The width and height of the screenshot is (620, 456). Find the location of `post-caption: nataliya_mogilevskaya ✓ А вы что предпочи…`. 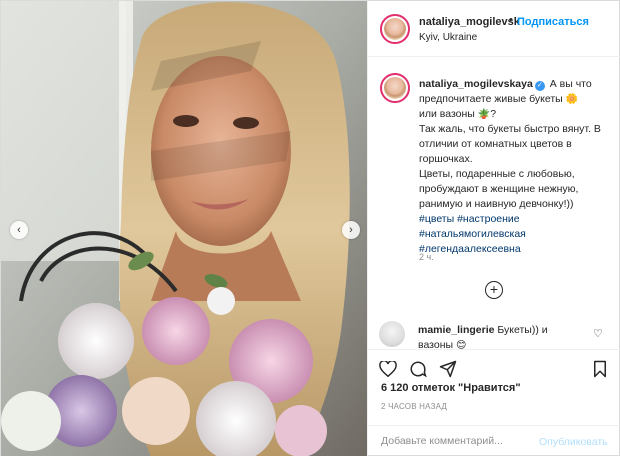

post-caption: nataliya_mogilevskaya ✓ А вы что предпочи… is located at coordinates (517, 167).